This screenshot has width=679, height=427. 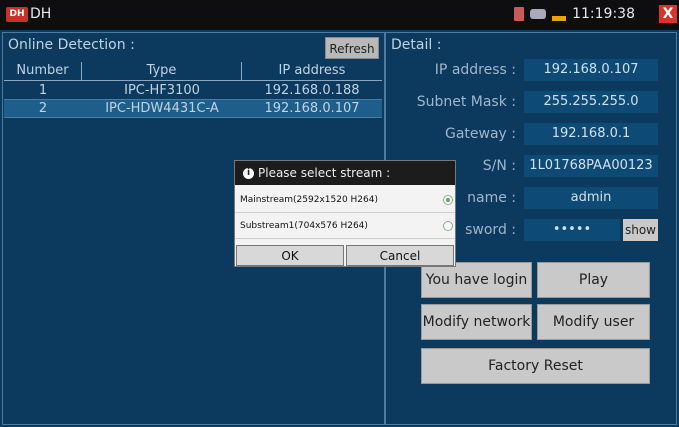 I want to click on password-field: •••••, so click(x=572, y=230).